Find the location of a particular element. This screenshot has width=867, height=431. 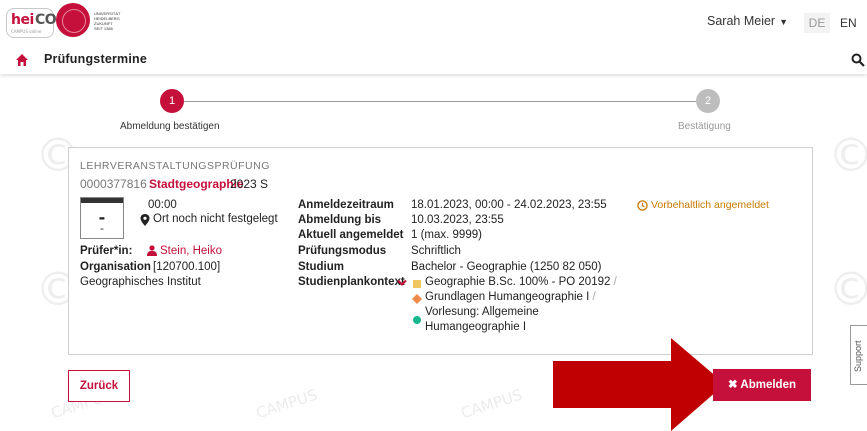

examiner-label: Prüfer*in: is located at coordinates (106, 251).